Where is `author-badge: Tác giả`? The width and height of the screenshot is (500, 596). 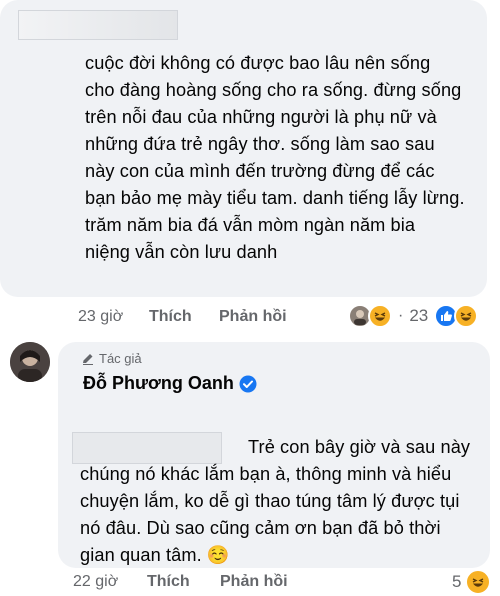
author-badge: Tác giả is located at coordinates (111, 358).